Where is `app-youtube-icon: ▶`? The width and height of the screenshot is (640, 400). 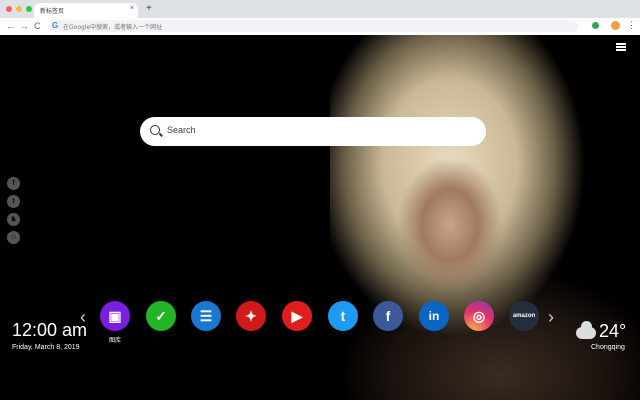
app-youtube-icon: ▶ is located at coordinates (297, 316).